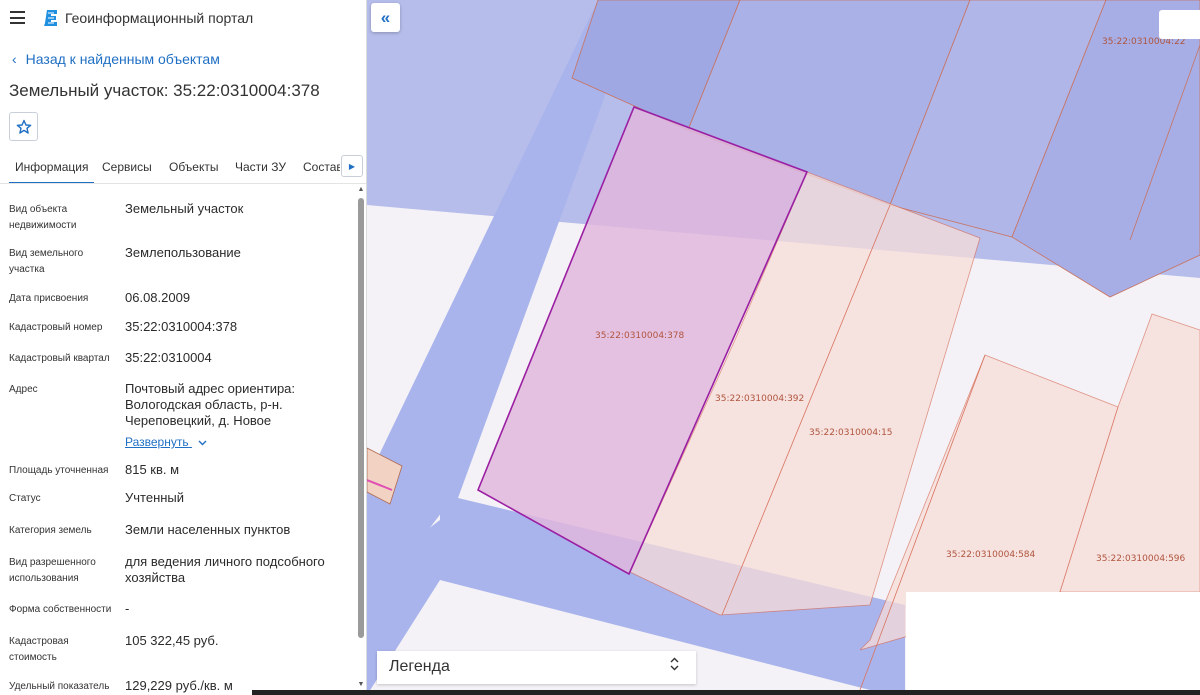 The image size is (1200, 695). I want to click on parcel-label: 35:22:0310004:15, so click(851, 433).